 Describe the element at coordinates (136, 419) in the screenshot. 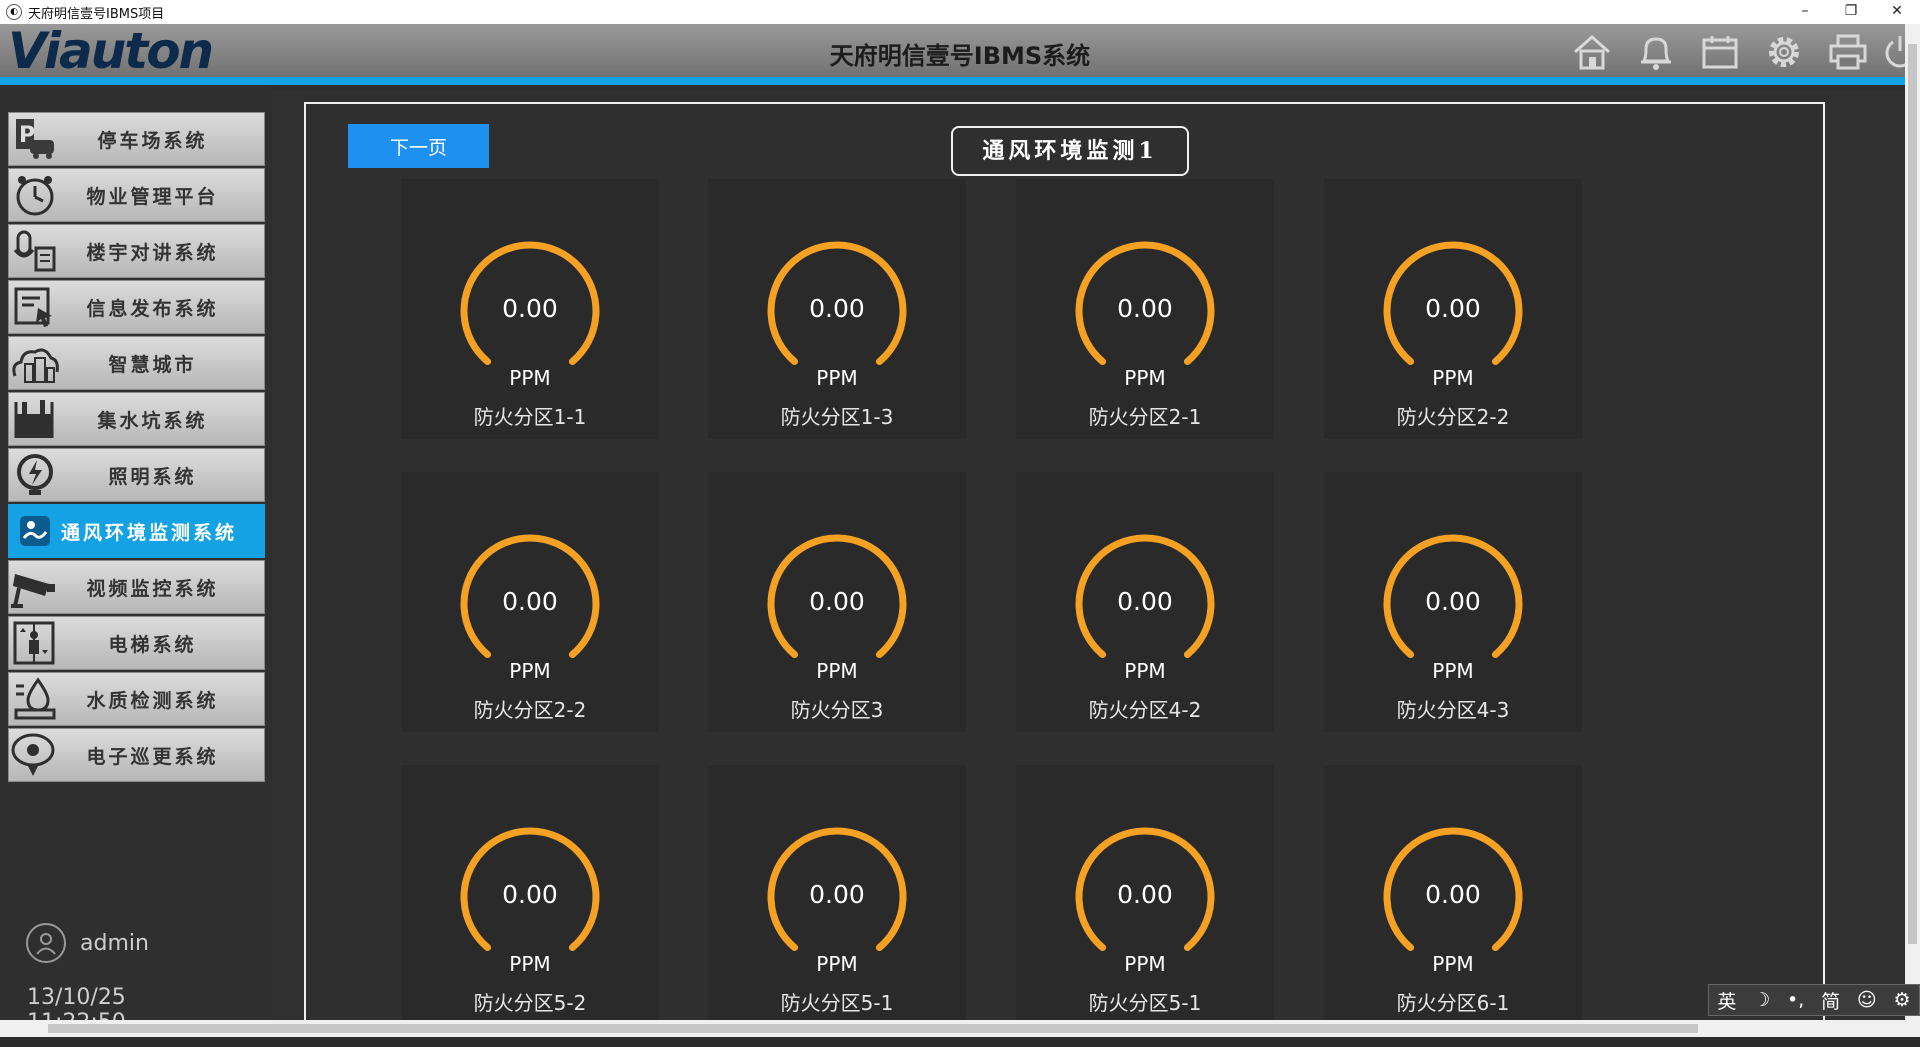

I see `sidebar-item-sump: 集水坑系统` at that location.